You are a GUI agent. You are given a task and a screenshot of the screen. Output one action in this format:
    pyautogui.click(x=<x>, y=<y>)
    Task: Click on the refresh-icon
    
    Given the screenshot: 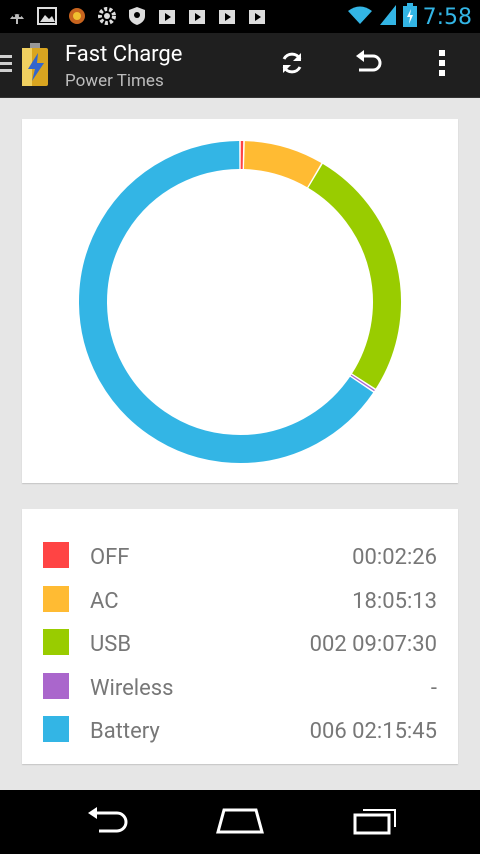 What is the action you would take?
    pyautogui.click(x=292, y=65)
    